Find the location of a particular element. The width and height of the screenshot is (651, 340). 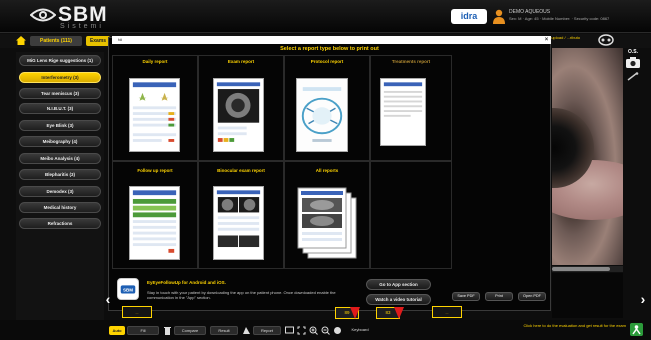

sidebar-item-10: Refractions is located at coordinates (60, 223).